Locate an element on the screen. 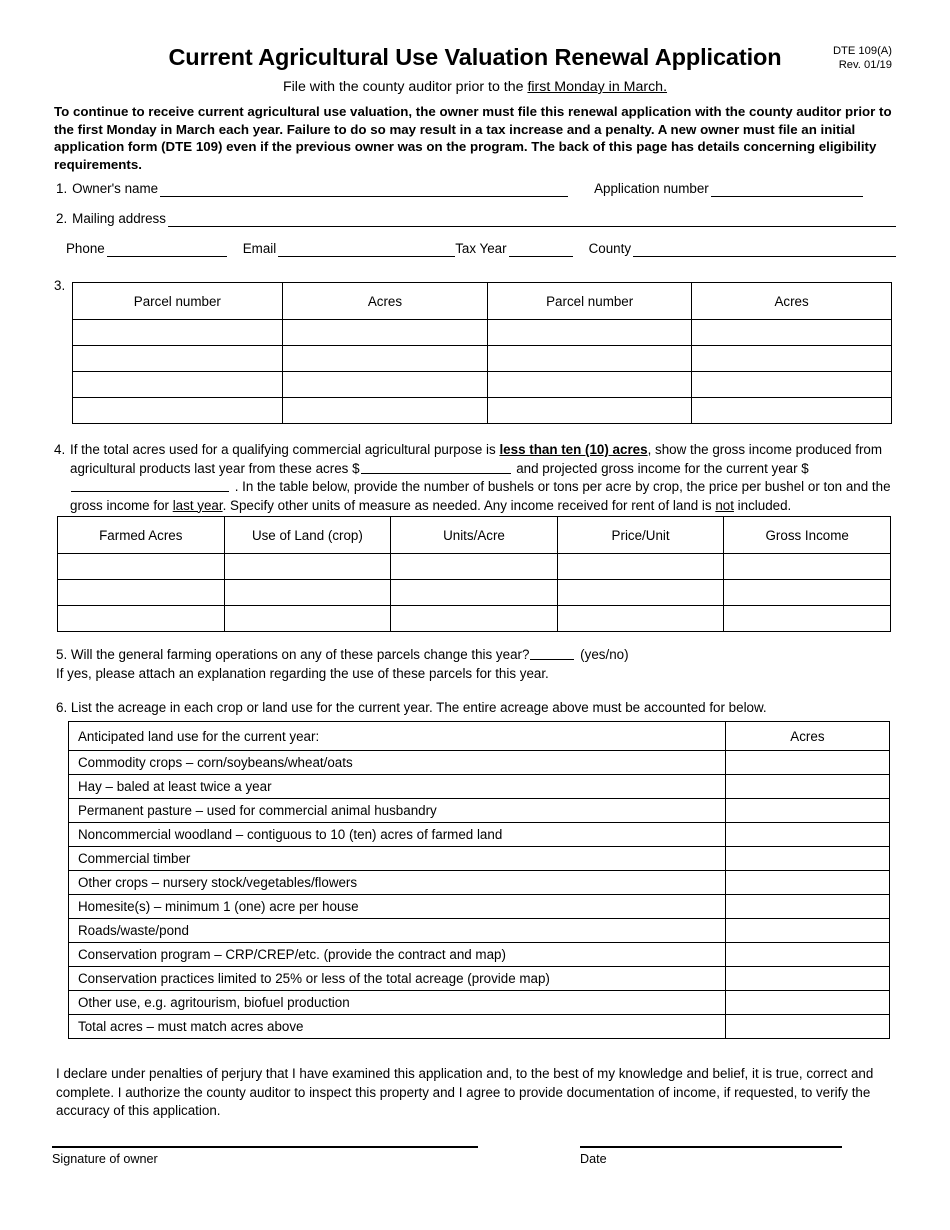  owner-name-row: 1. Owner's name Application number is located at coordinates (476, 189).